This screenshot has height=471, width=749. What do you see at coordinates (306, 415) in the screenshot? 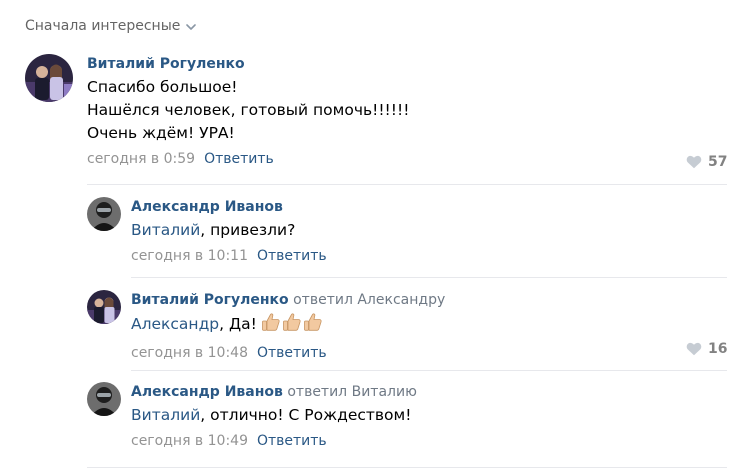
I see `comment-text-body: , отлично! С Рождеством!` at bounding box center [306, 415].